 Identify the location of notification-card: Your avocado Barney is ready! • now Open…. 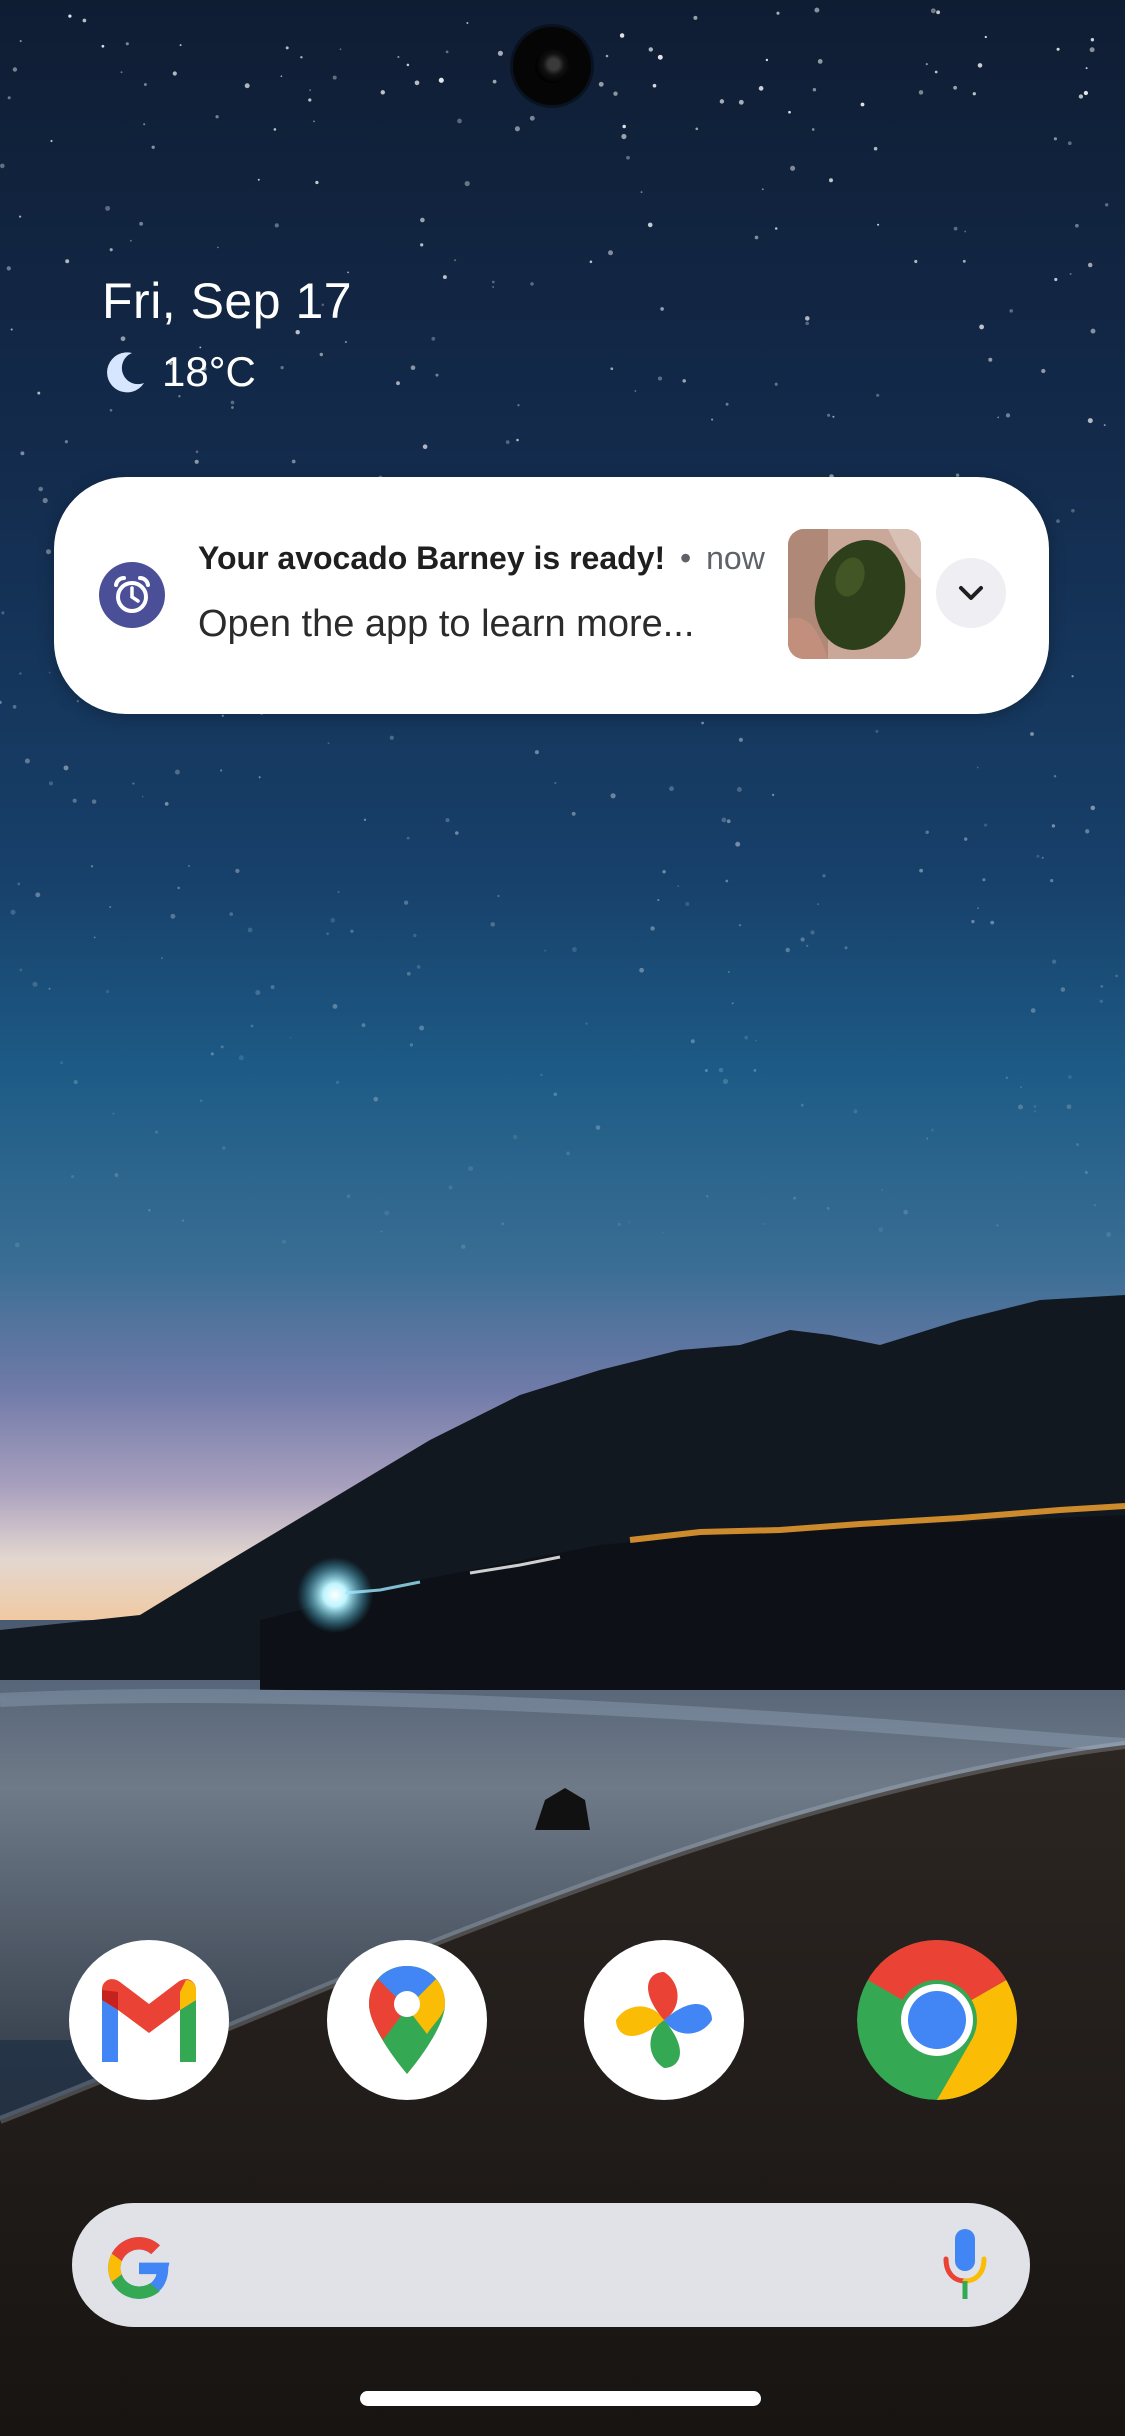
(551, 595).